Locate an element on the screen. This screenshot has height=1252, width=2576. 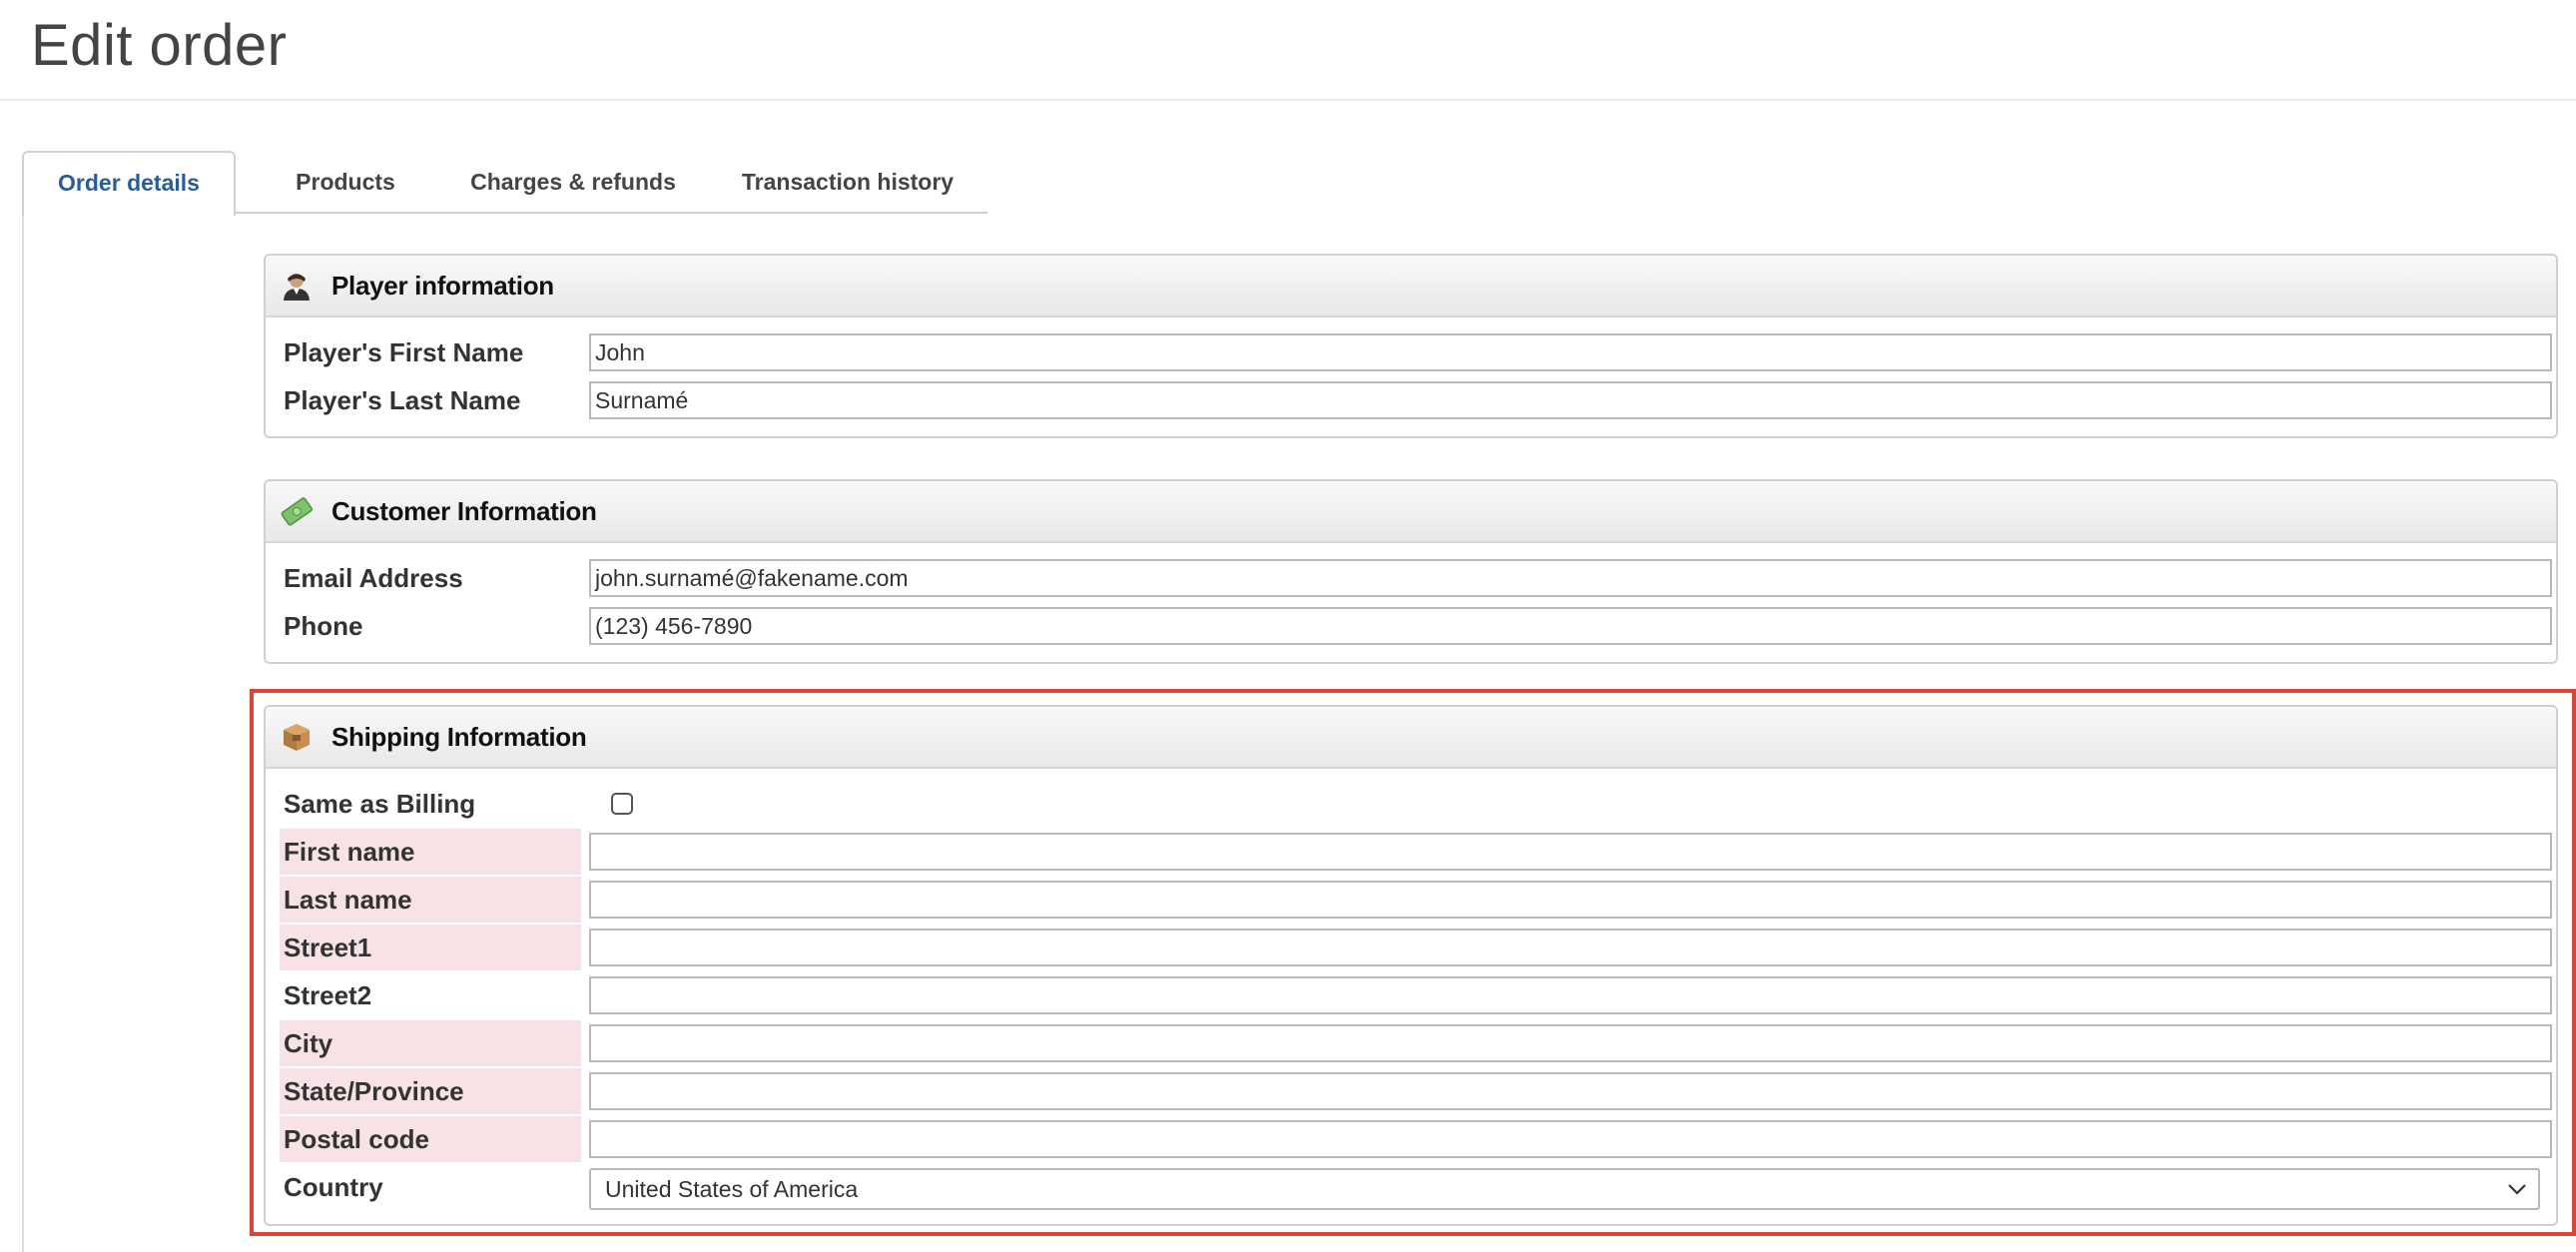
country-select: United States of America is located at coordinates (1564, 1189).